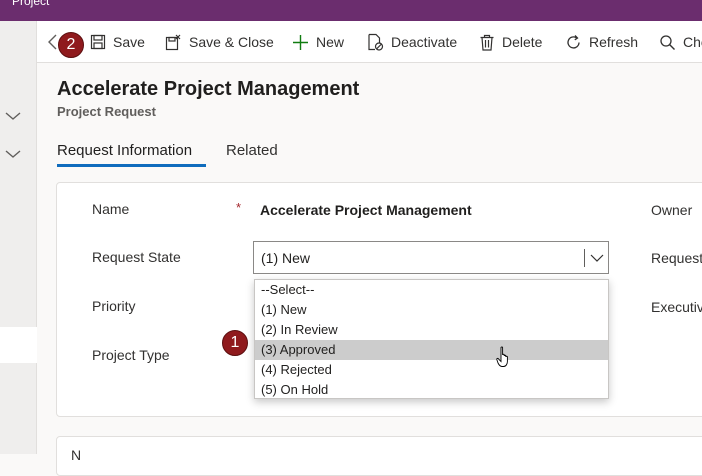  Describe the element at coordinates (487, 42) in the screenshot. I see `trash-icon` at that location.